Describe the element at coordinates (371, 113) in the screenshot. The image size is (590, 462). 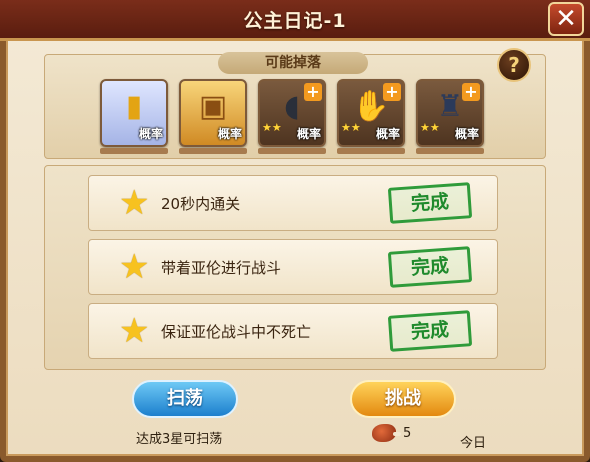
I see `drop-item-leather-glove: ✋ + ★★ 概率` at that location.